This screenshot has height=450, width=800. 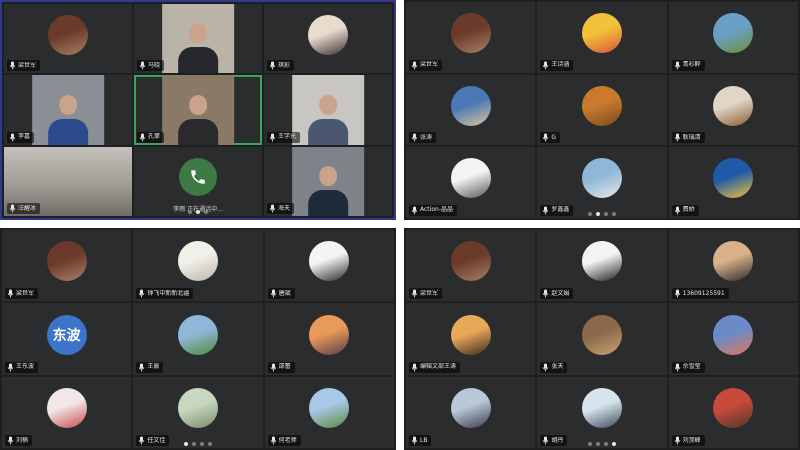 I want to click on participant-tile: 张涛, so click(x=471, y=110).